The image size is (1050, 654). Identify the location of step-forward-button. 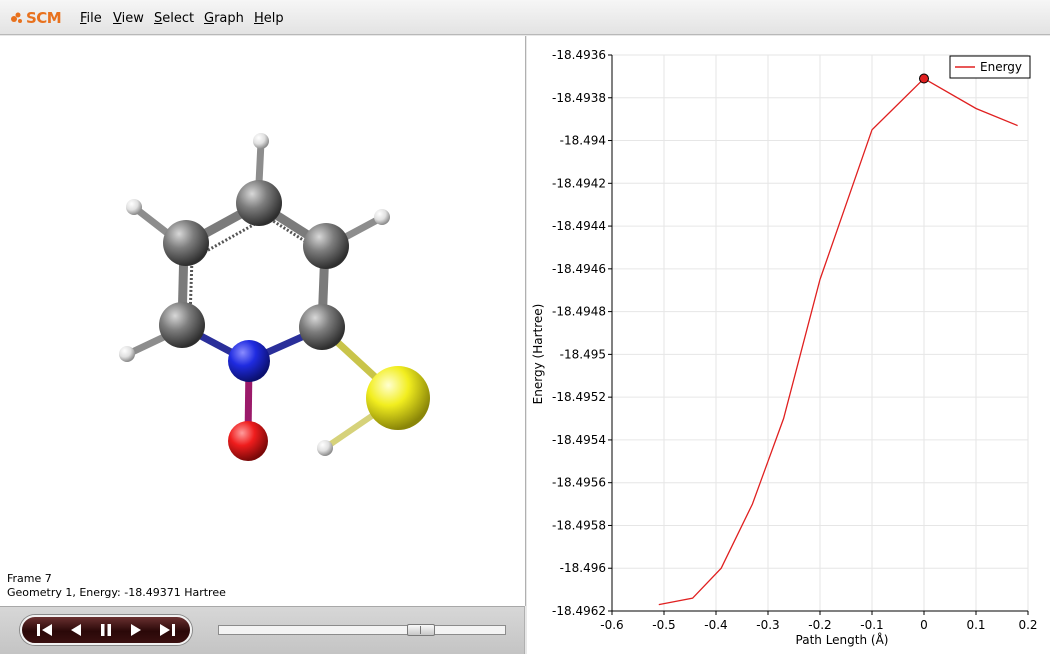
(136, 630).